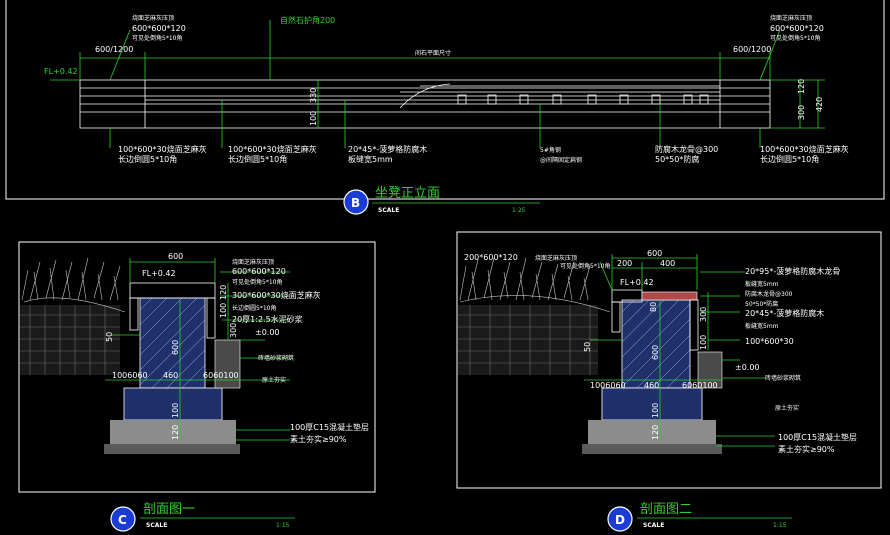 Image resolution: width=890 pixels, height=535 pixels. I want to click on elevation-title: 坐凳正立面, so click(407, 193).